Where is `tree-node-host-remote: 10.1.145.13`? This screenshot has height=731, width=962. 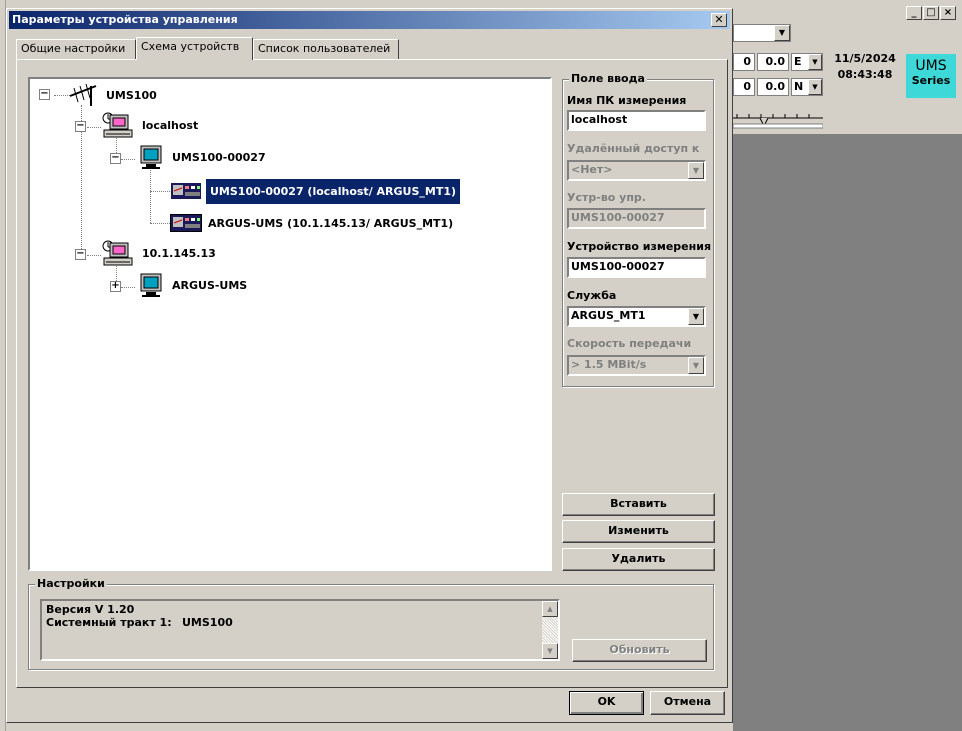
tree-node-host-remote: 10.1.145.13 is located at coordinates (159, 253).